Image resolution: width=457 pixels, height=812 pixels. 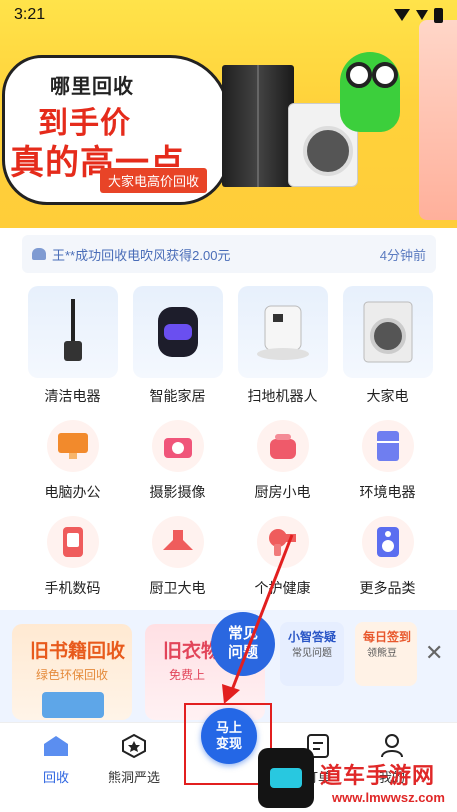 What do you see at coordinates (422, 15) in the screenshot?
I see `signal-icon` at bounding box center [422, 15].